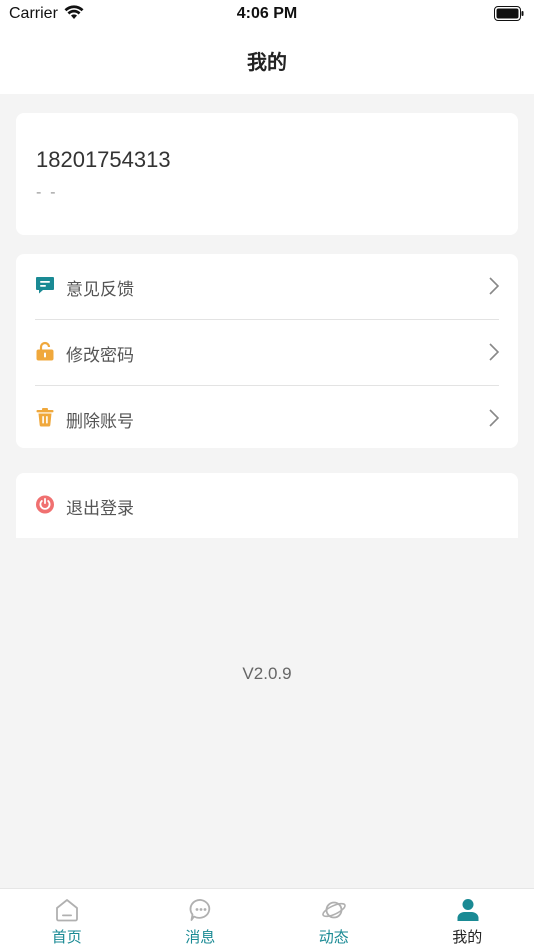 The width and height of the screenshot is (534, 951). I want to click on page-title: 我的, so click(267, 60).